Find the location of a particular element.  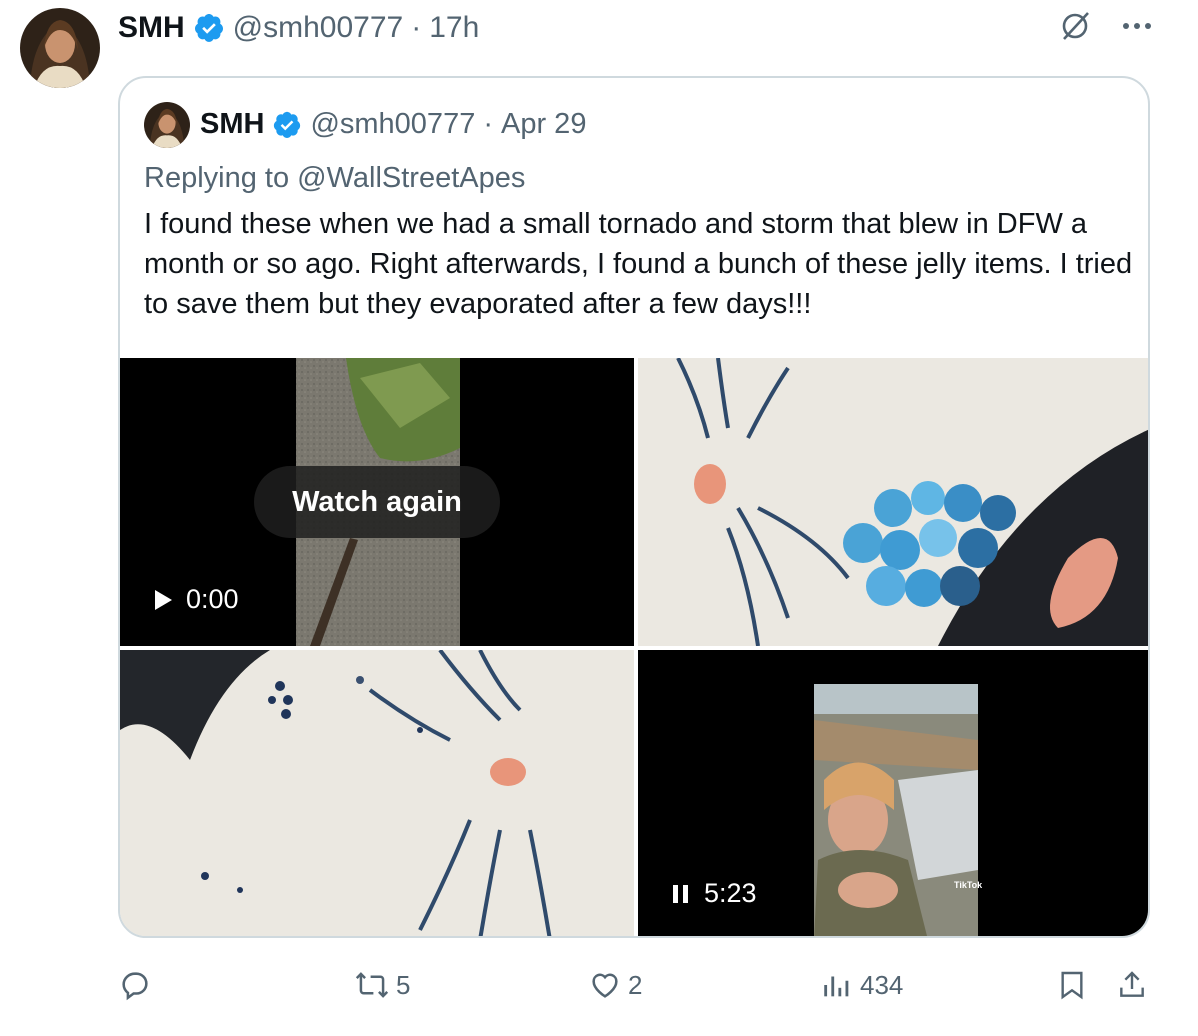

tweet-header: SMH @smh00777 · 17h is located at coordinates (298, 28).